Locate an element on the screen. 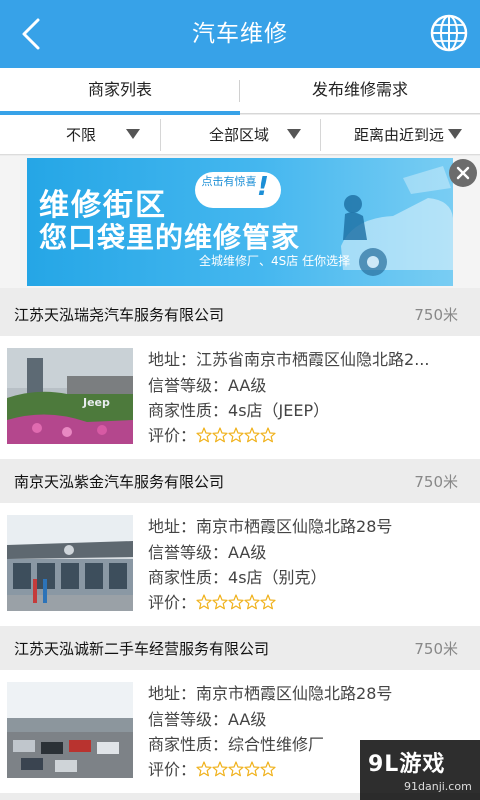  filter-type-dropdown: 不限 is located at coordinates (81, 135).